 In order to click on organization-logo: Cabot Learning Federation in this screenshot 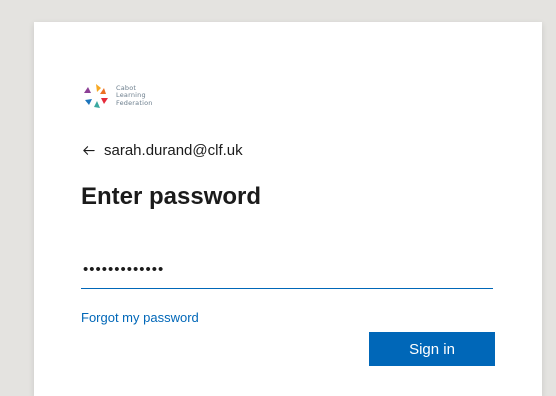, I will do `click(117, 96)`.